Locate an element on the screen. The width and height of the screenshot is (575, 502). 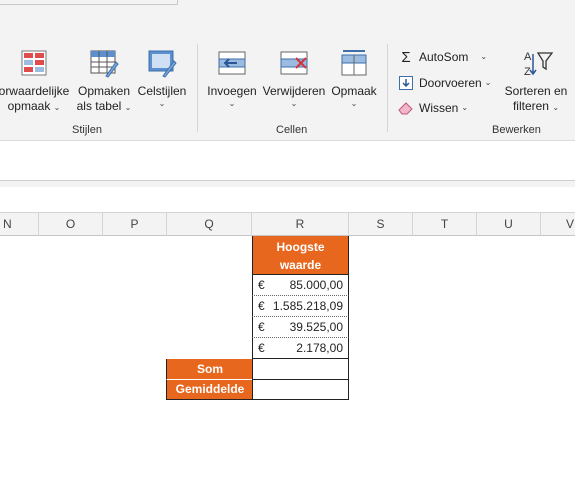
autosum-button: Σ AutoSom ⌄ is located at coordinates (443, 57).